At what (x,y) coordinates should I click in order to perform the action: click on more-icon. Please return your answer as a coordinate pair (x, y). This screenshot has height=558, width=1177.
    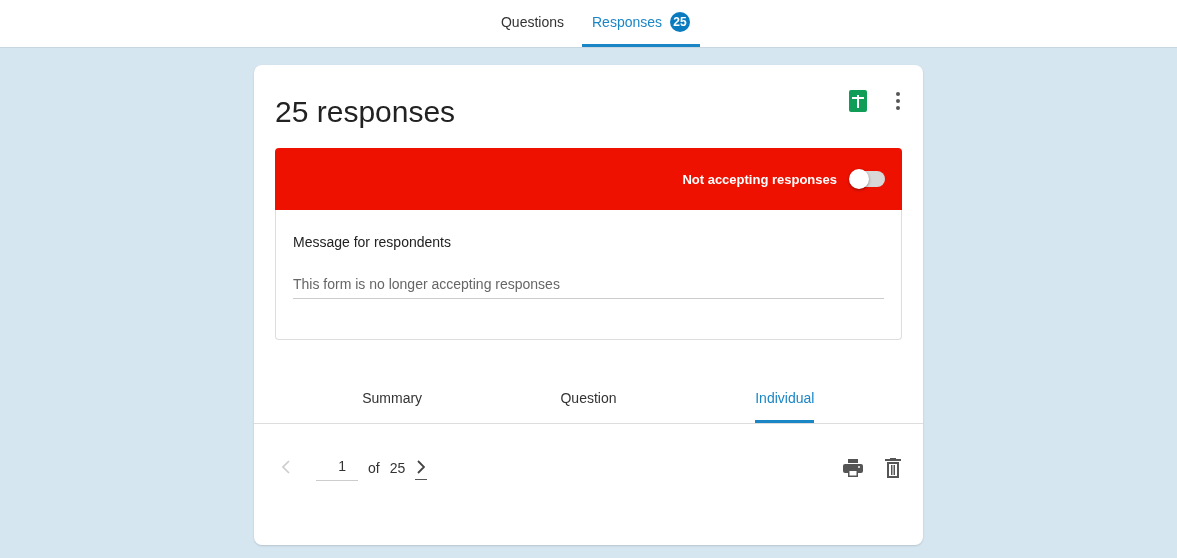
    Looking at the image, I should click on (898, 101).